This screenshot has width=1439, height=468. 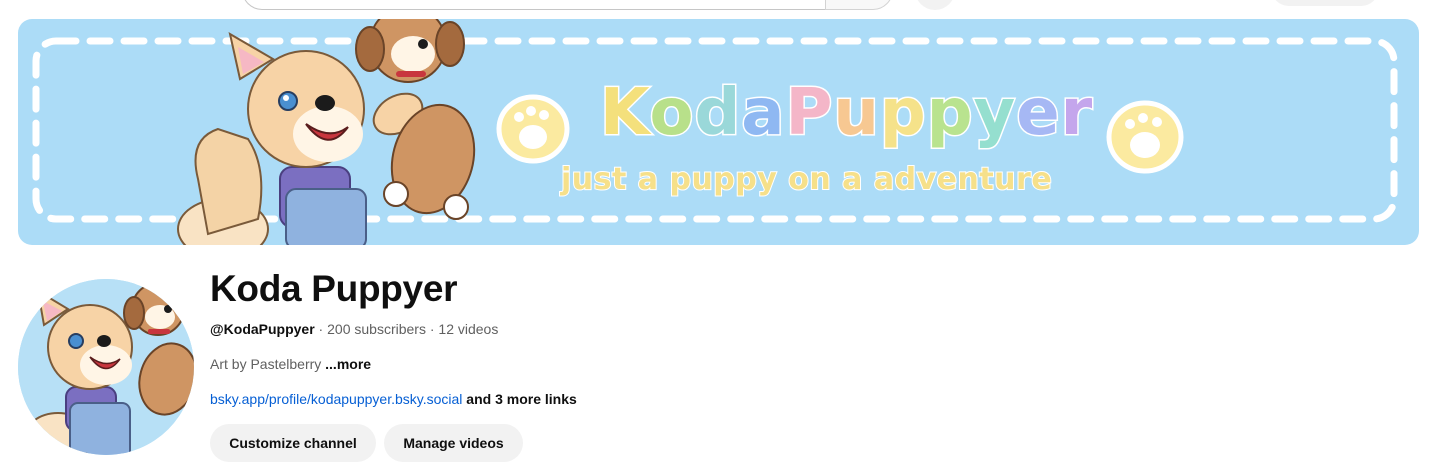 What do you see at coordinates (763, 113) in the screenshot?
I see `banner-title-letter: a` at bounding box center [763, 113].